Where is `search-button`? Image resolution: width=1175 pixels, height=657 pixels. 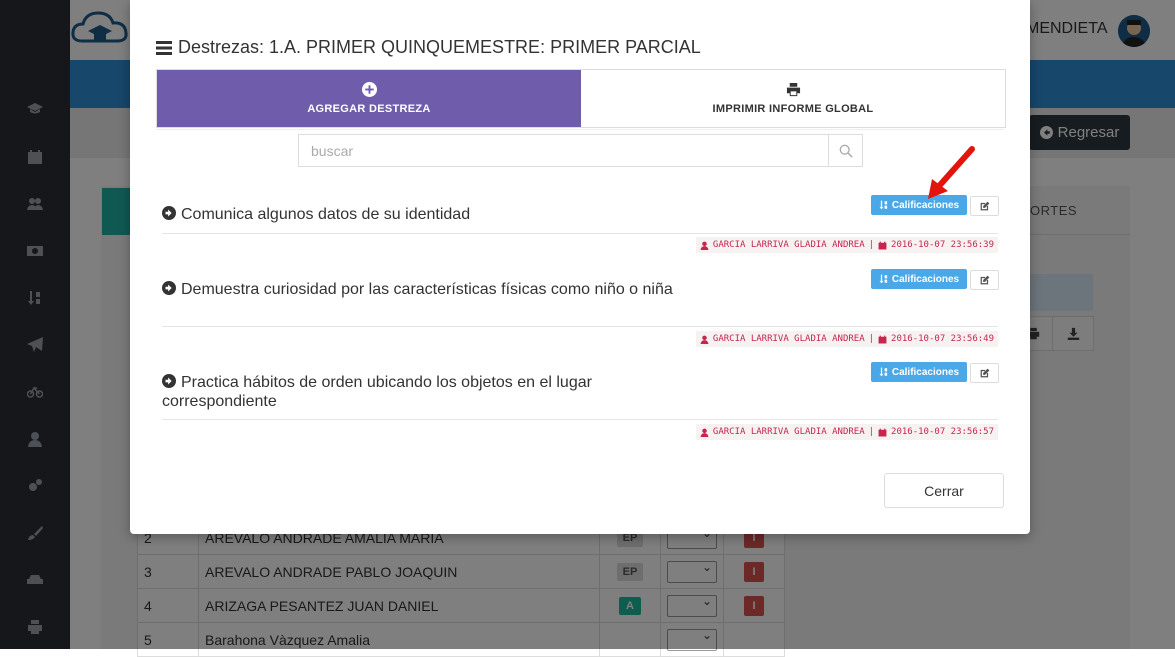 search-button is located at coordinates (846, 150).